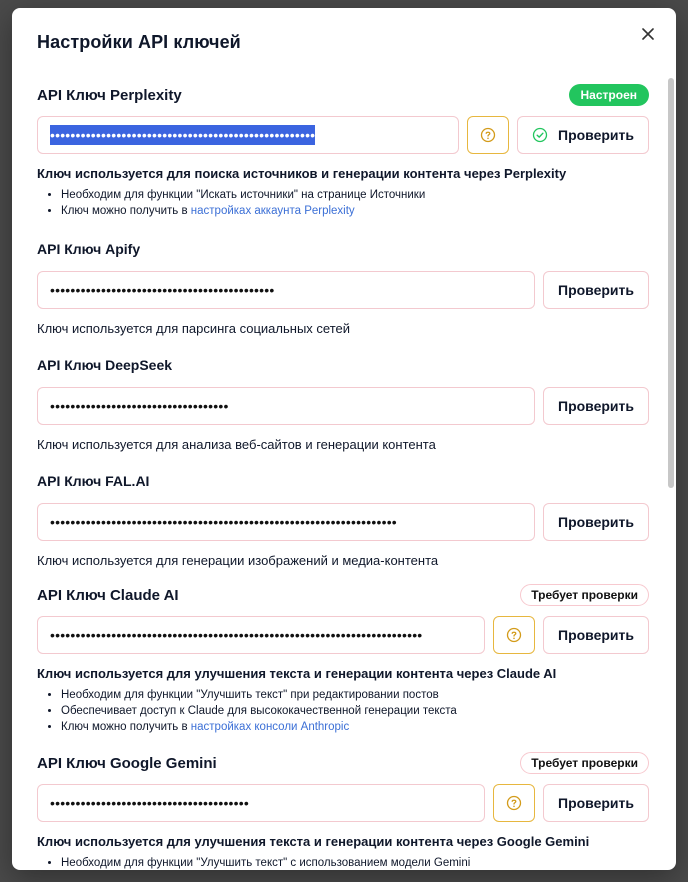 This screenshot has width=688, height=882. I want to click on deepseek-key-value: •••••••••••••••••••••••••••••••••••, so click(139, 406).